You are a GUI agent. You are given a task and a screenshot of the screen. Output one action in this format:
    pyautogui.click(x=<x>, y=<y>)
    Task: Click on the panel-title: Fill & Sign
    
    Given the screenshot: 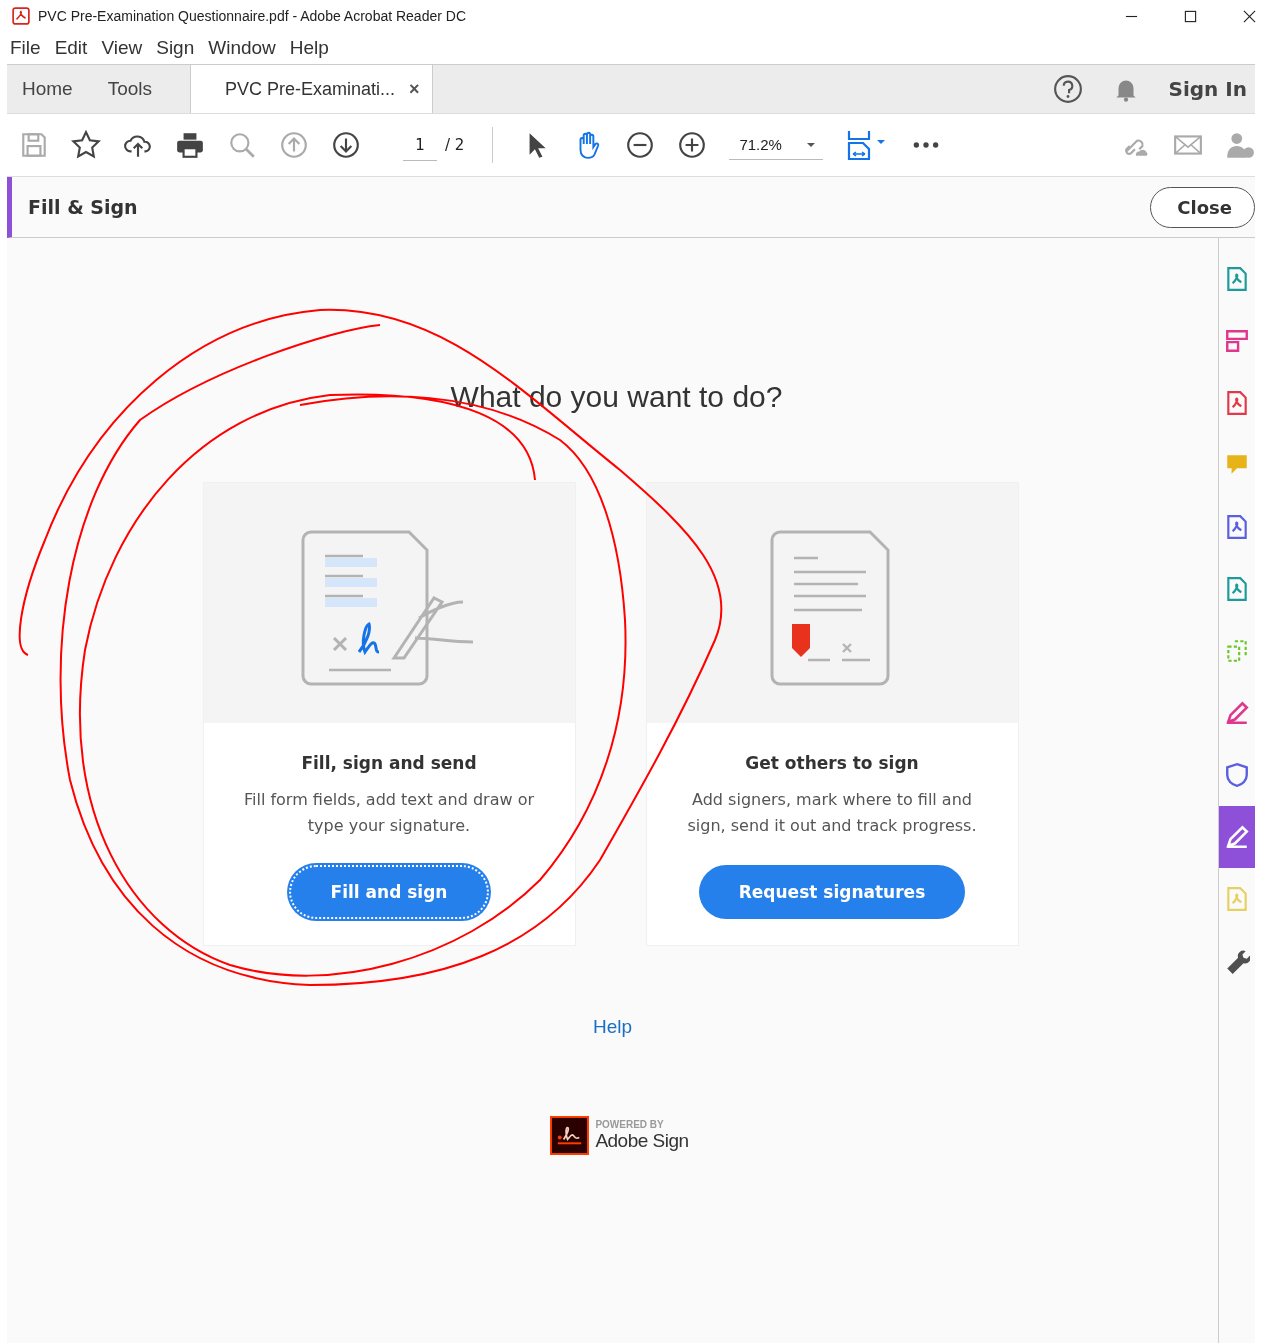 What is the action you would take?
    pyautogui.click(x=83, y=207)
    